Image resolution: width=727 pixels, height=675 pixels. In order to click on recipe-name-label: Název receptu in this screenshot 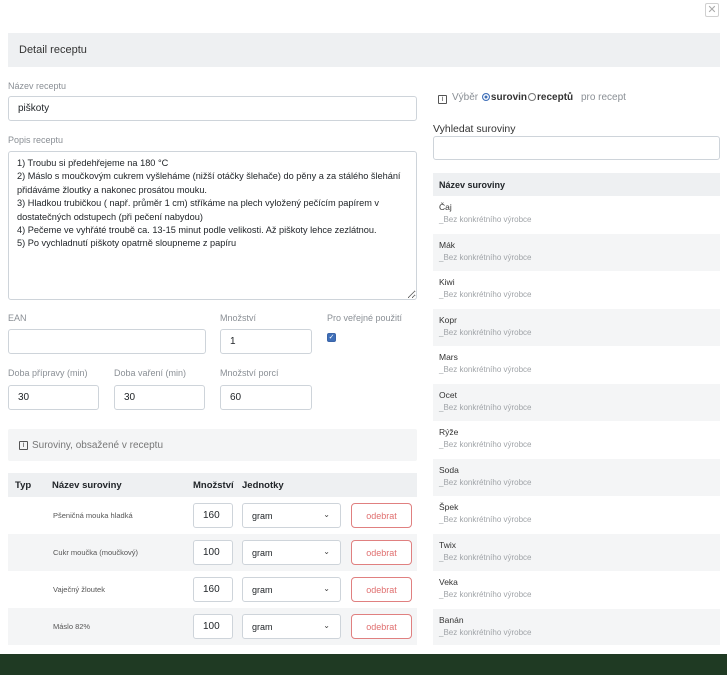, I will do `click(37, 86)`.